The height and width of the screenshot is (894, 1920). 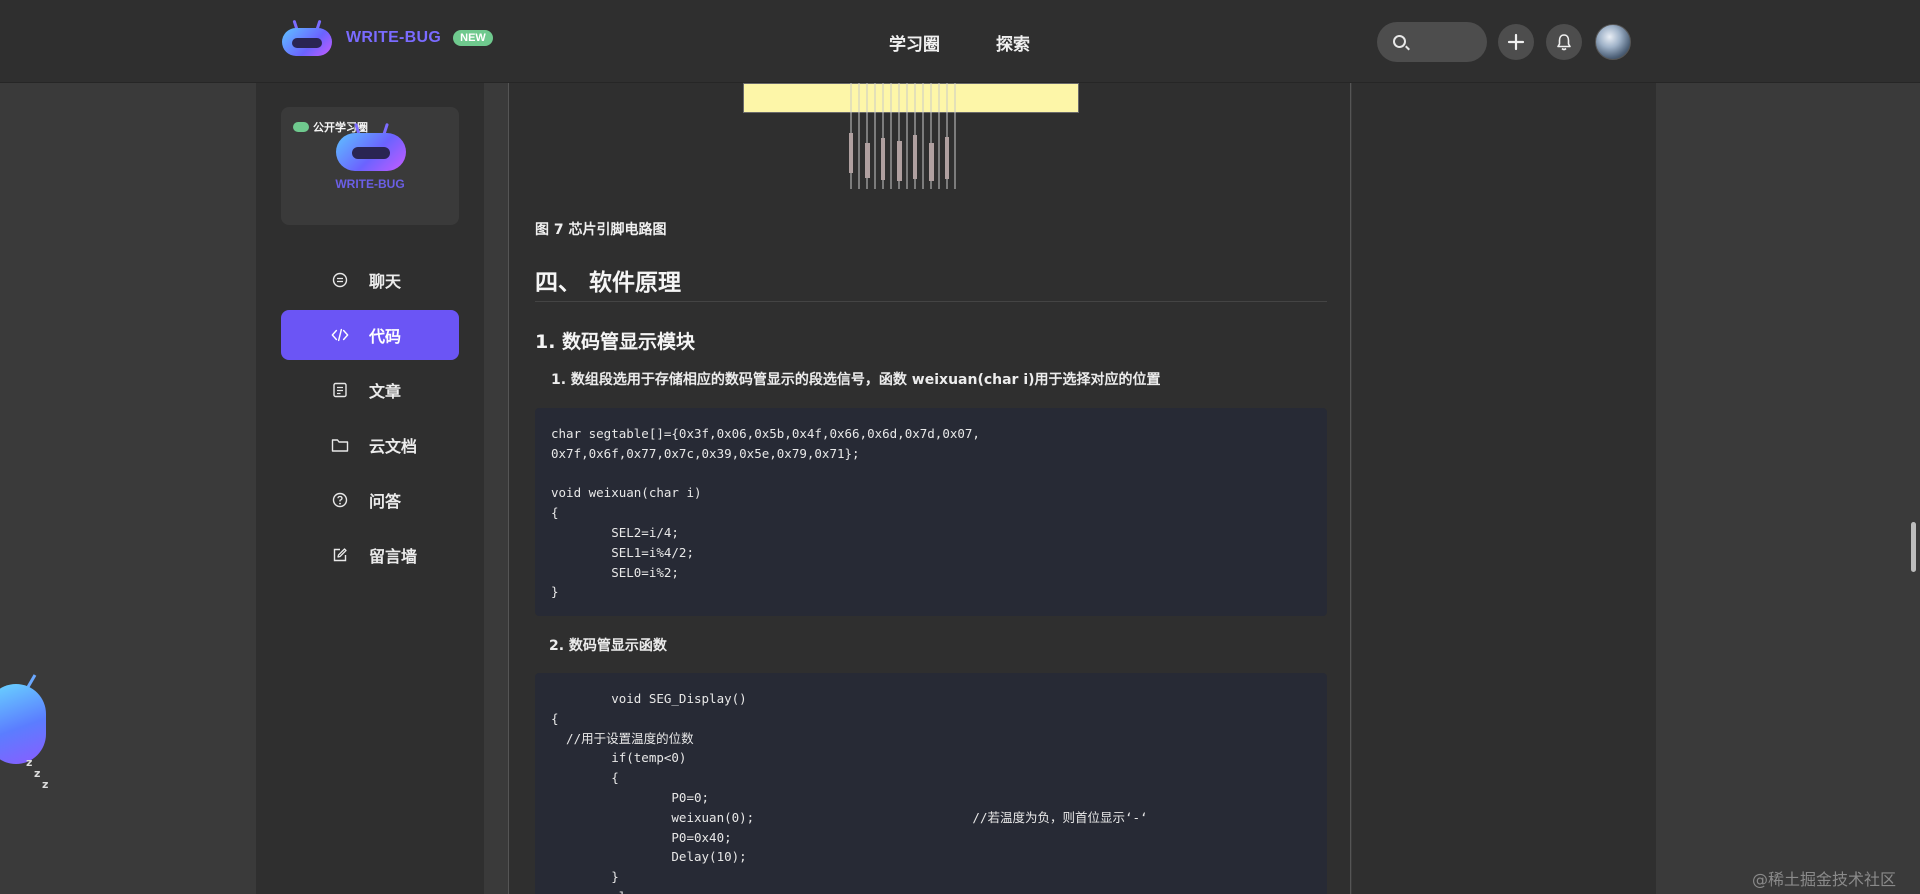 I want to click on sidebar-item-code: 代码, so click(x=370, y=335).